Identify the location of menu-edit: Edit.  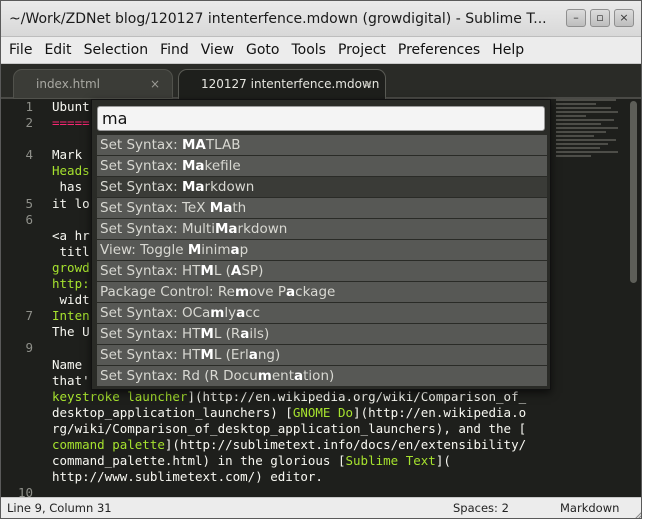
(57, 50).